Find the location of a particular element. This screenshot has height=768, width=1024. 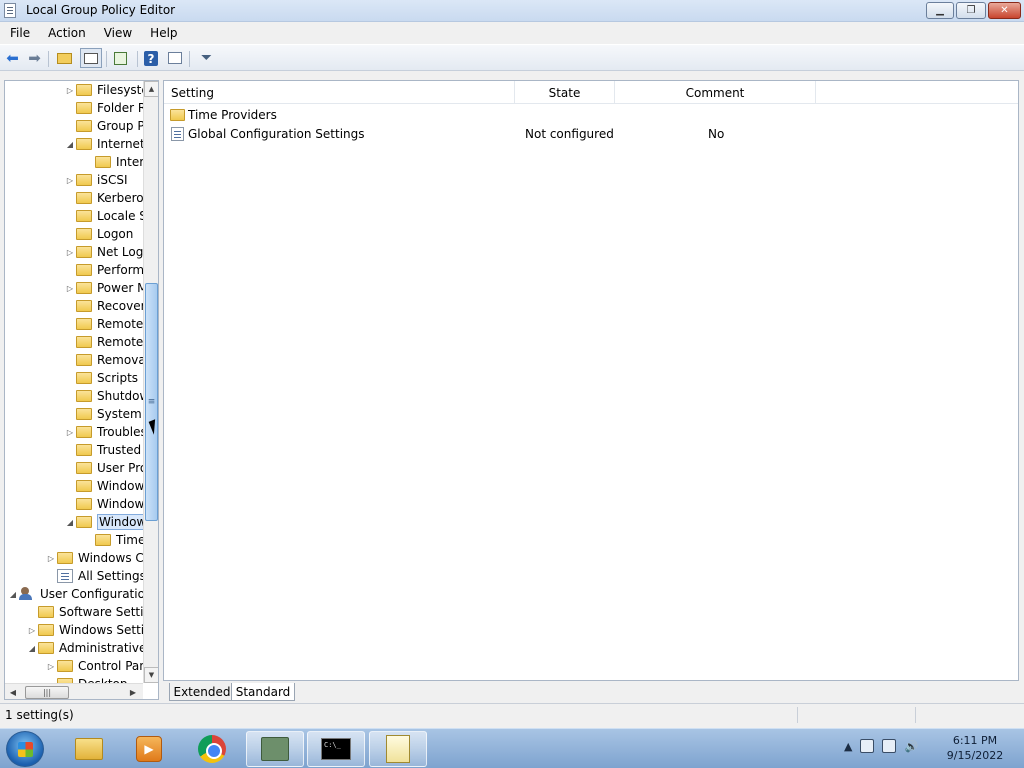

list-item: Time Providers is located at coordinates (591, 114).